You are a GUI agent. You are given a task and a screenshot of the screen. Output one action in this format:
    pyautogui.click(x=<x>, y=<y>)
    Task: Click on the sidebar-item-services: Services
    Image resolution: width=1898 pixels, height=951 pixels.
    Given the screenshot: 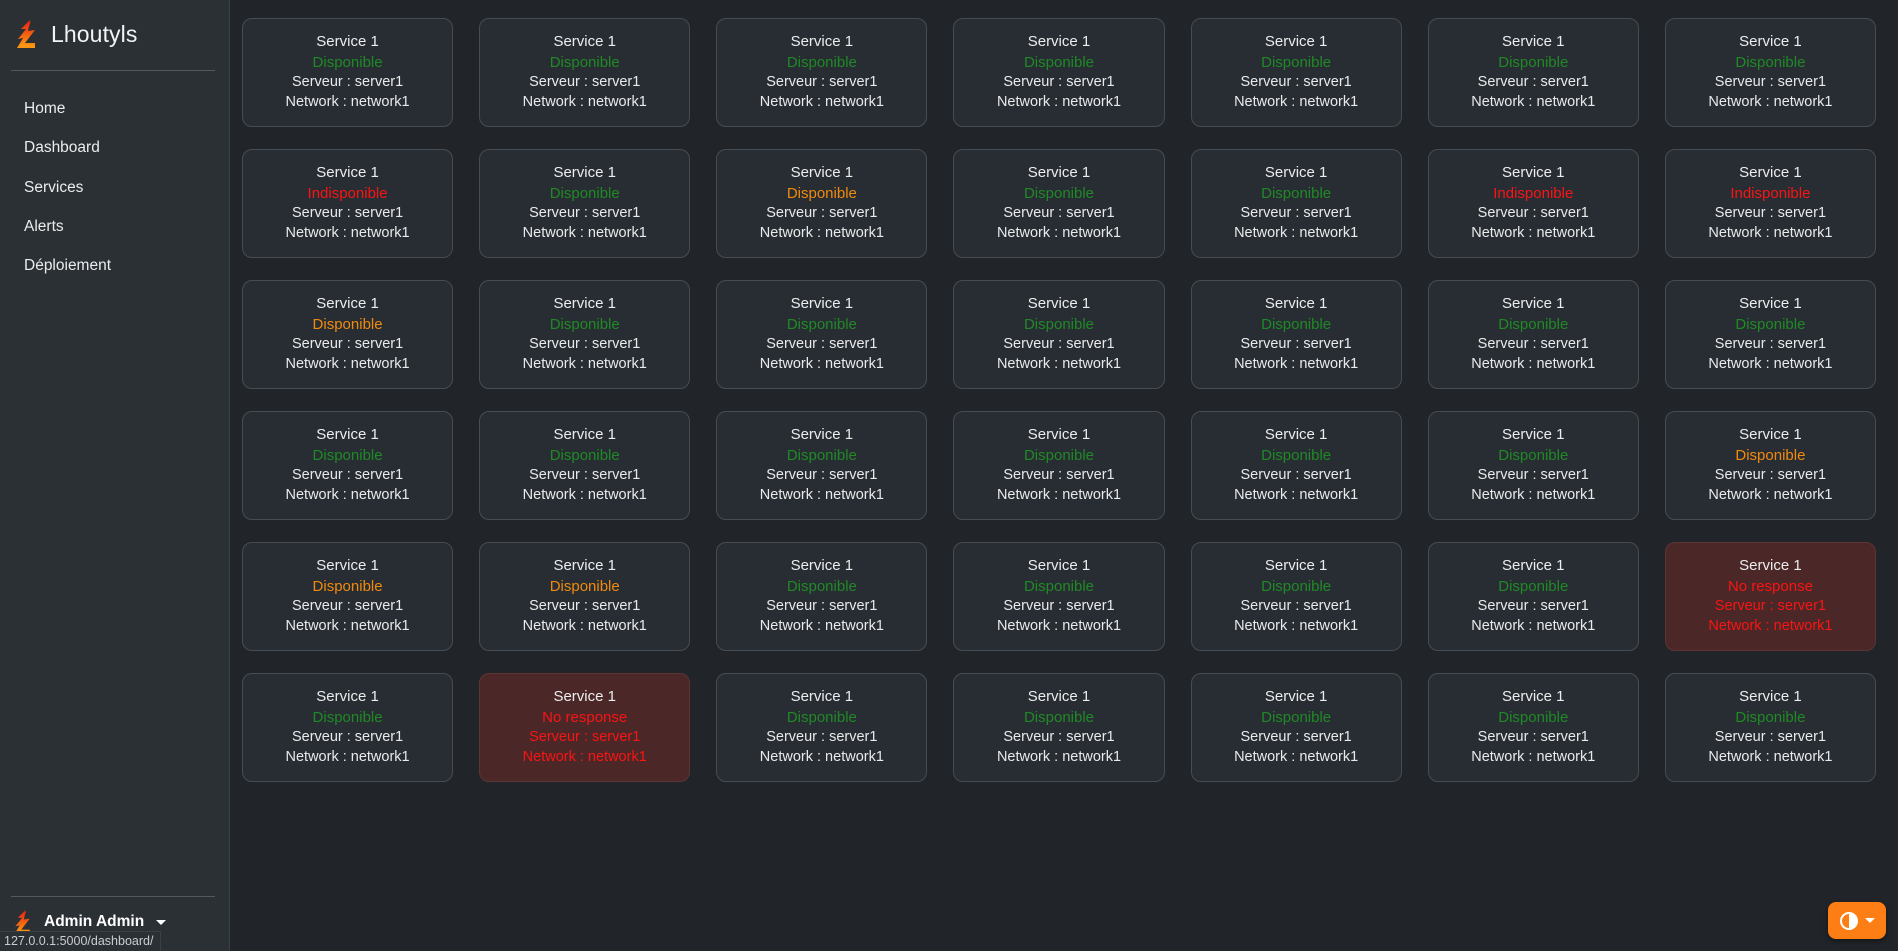 What is the action you would take?
    pyautogui.click(x=114, y=187)
    